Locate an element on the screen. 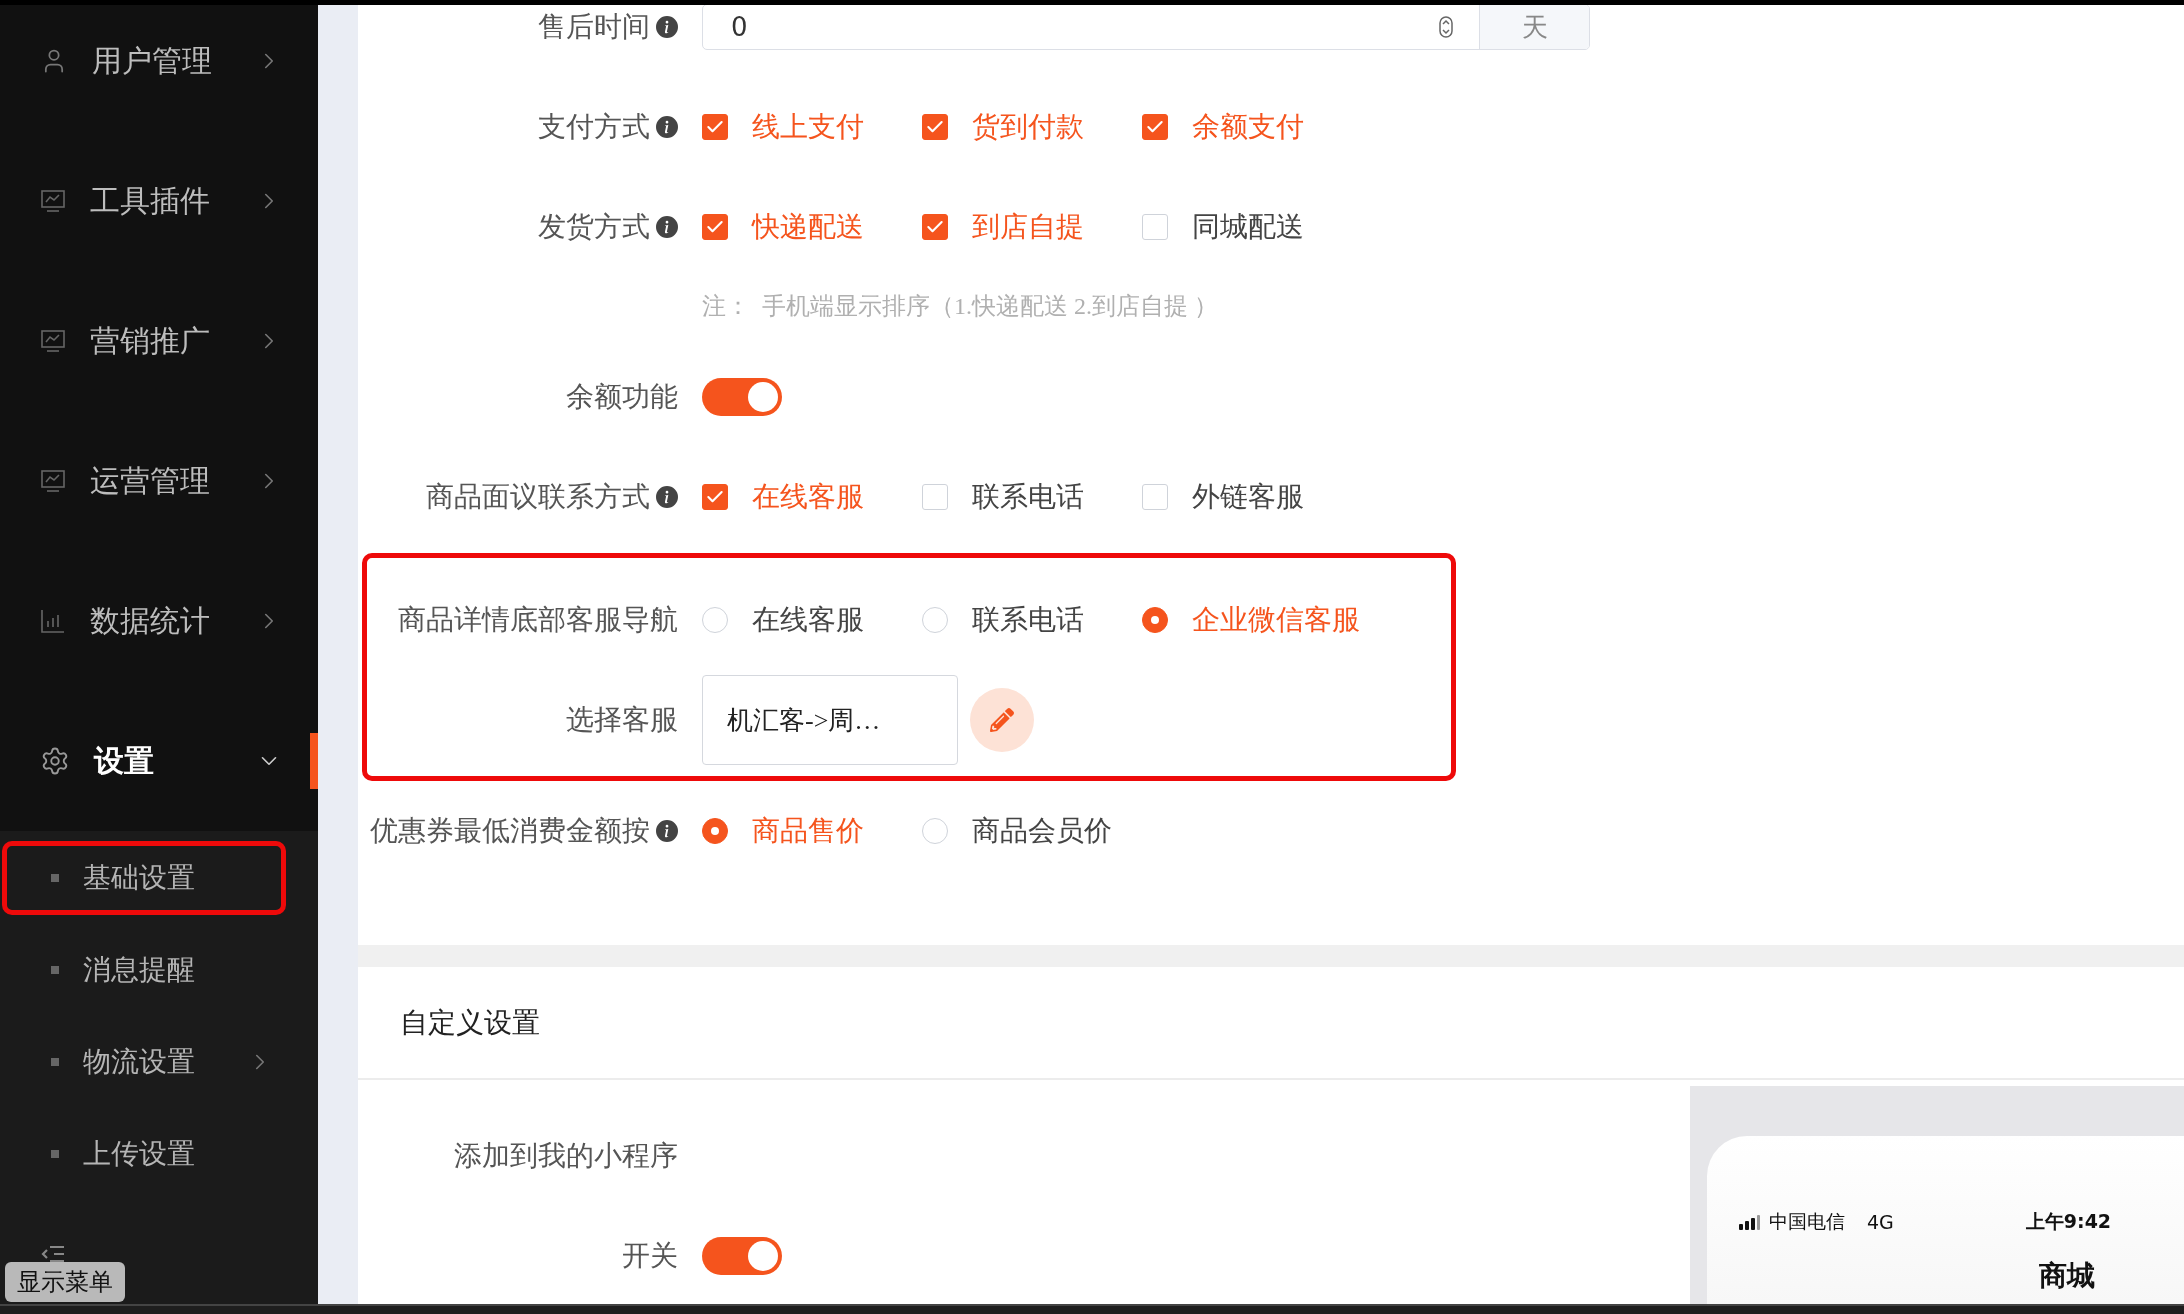  signal-icon is located at coordinates (1751, 1222).